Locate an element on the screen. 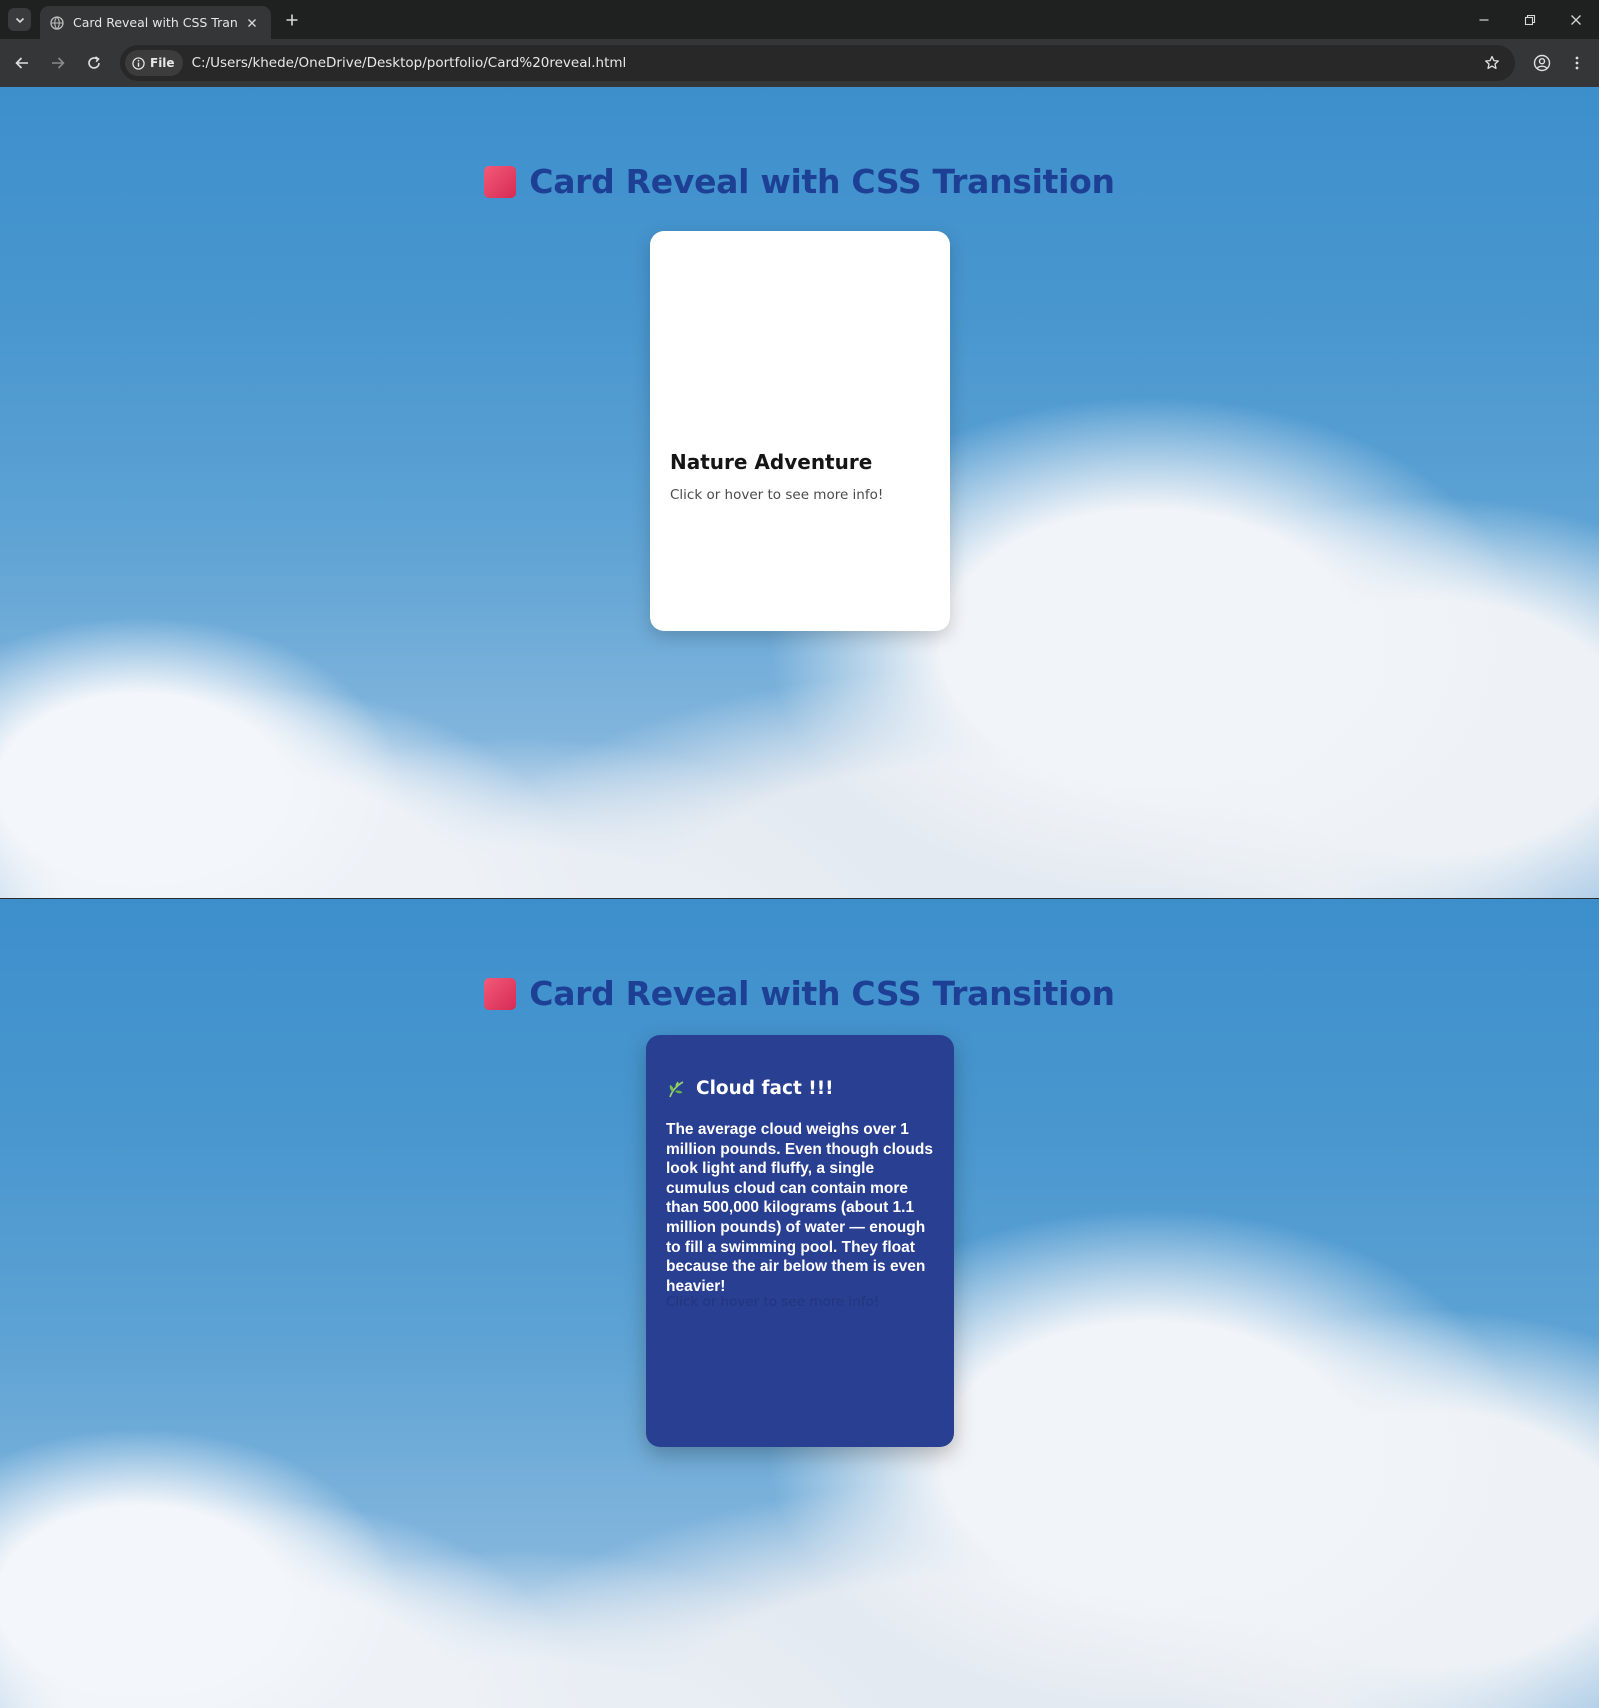 Image resolution: width=1599 pixels, height=1708 pixels. browser-menu-button is located at coordinates (1577, 63).